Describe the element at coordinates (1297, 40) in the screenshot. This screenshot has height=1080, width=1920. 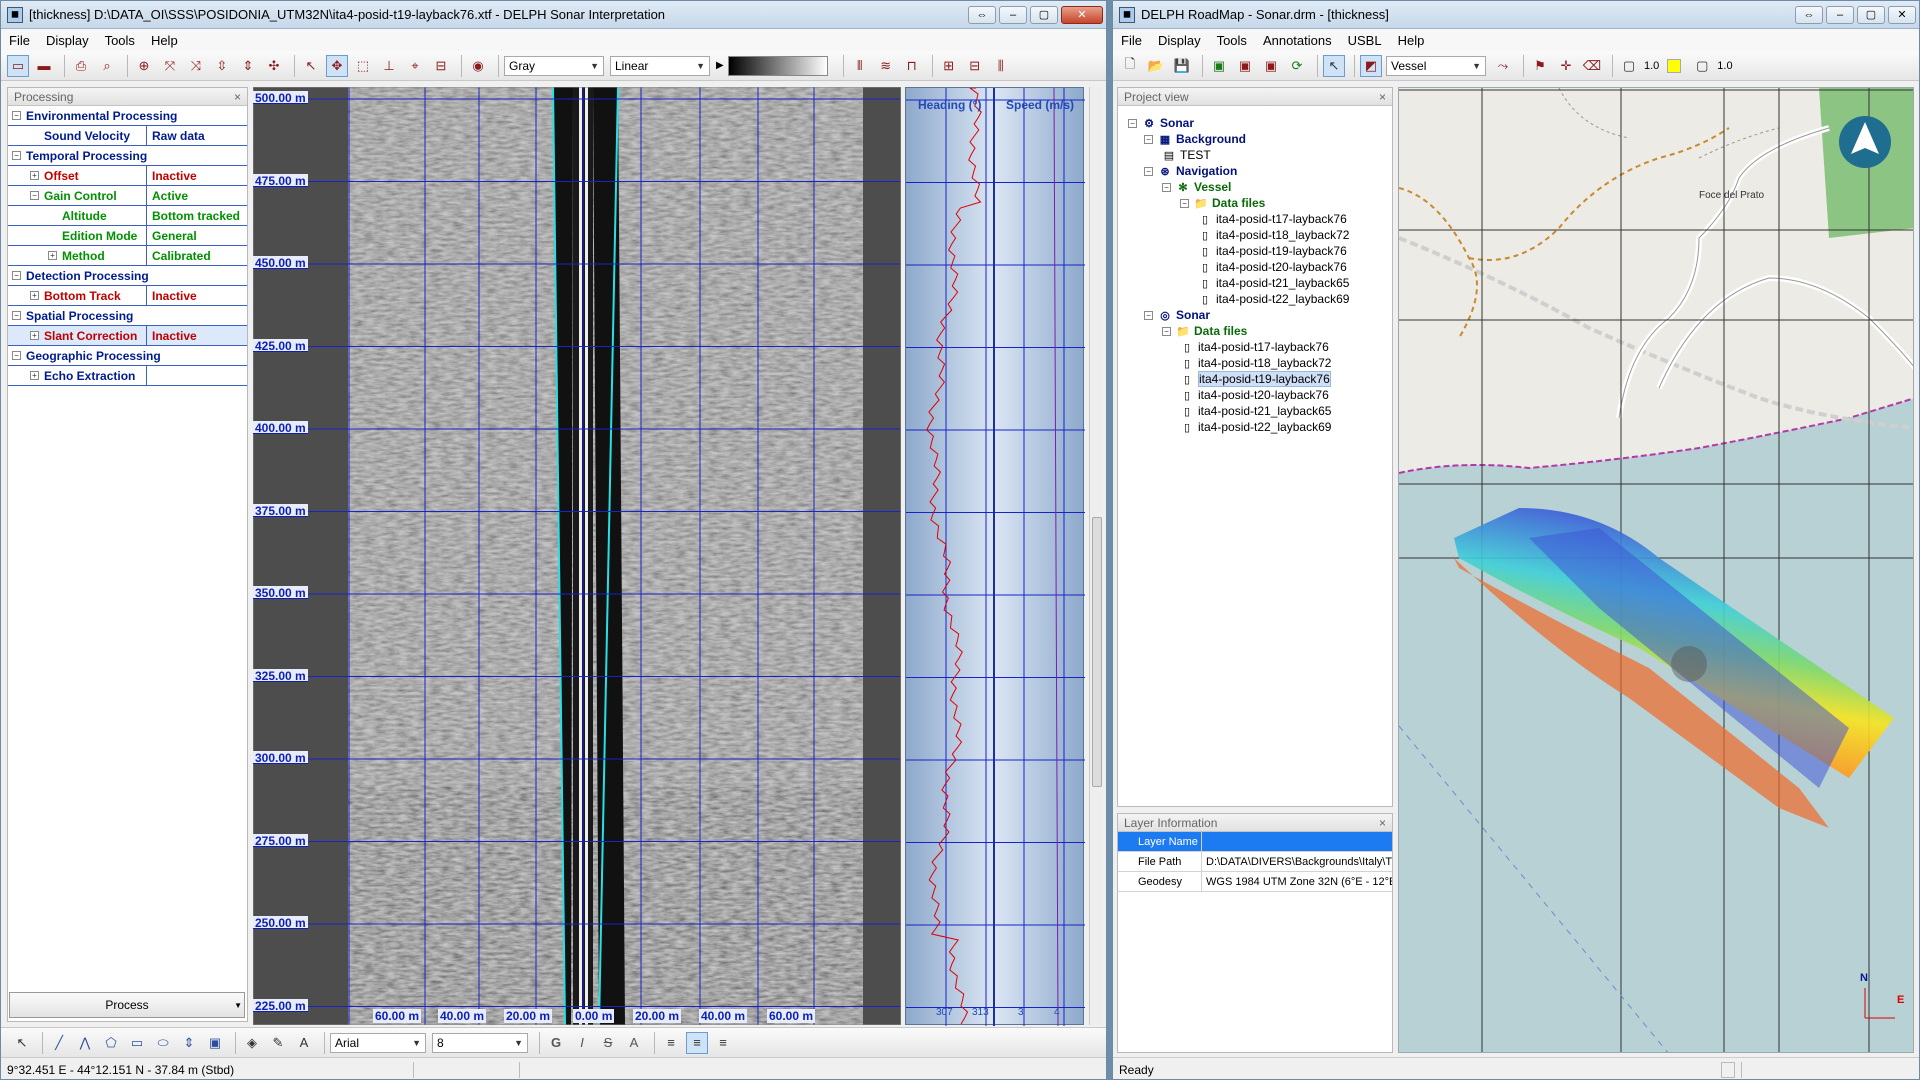
I see `menu-annotations: Annotations` at that location.